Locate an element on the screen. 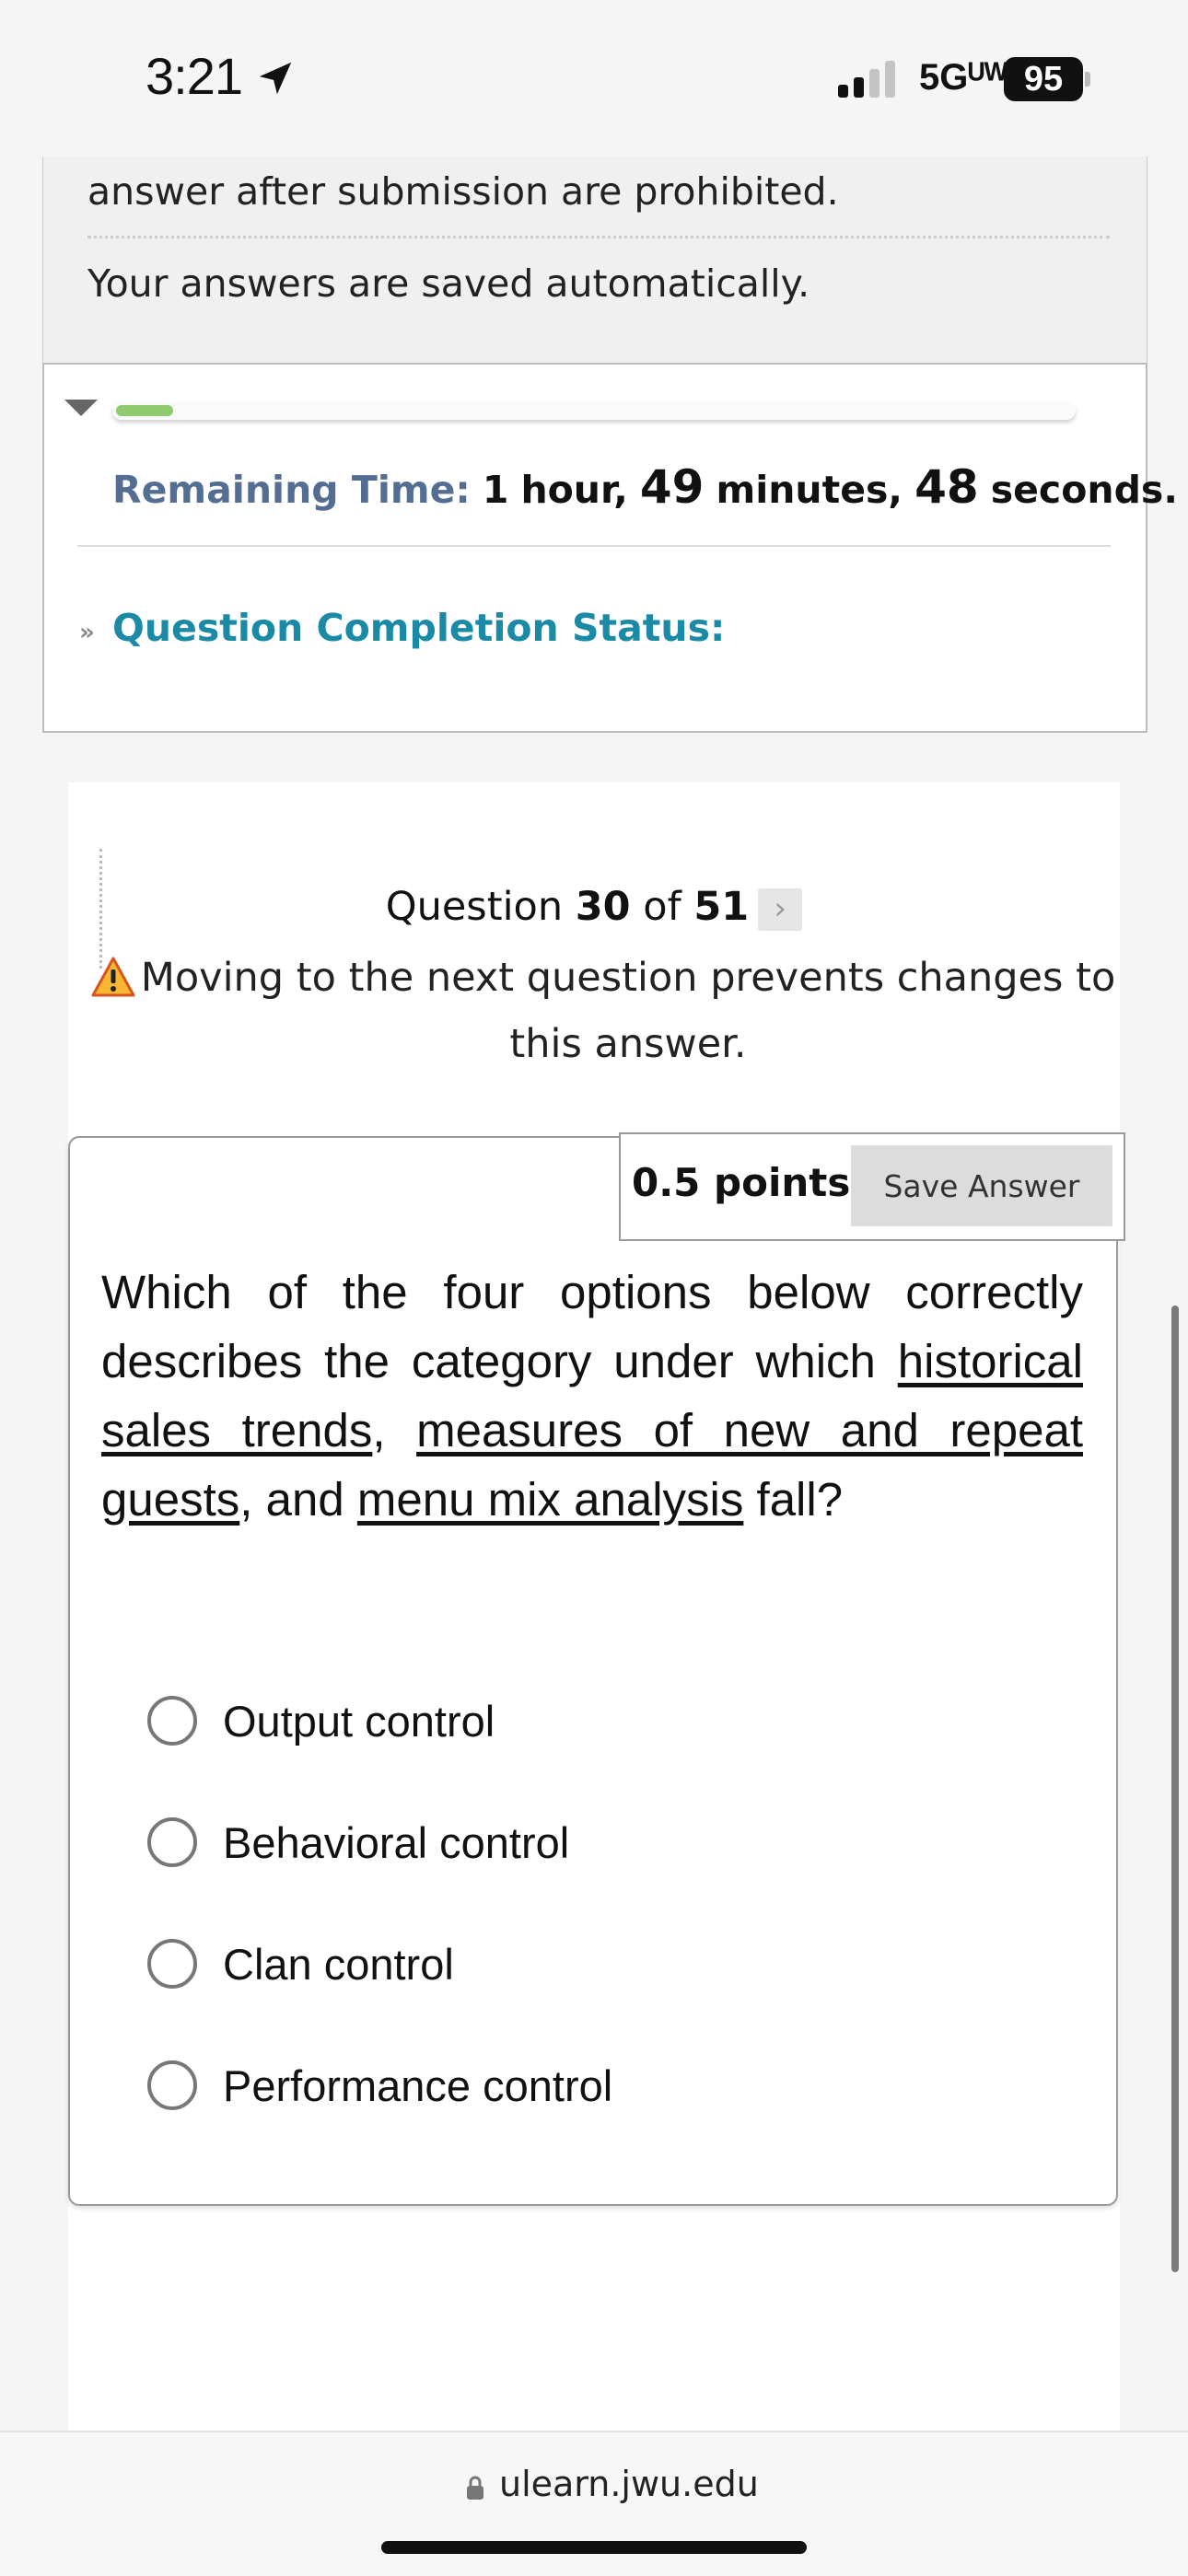  term-menu-mix-analysis: menu mix analysis is located at coordinates (550, 1499).